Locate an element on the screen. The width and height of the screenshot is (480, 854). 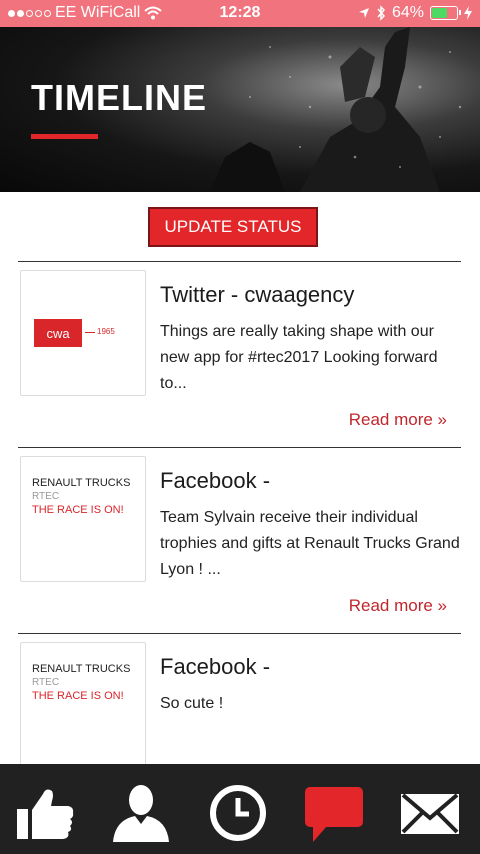
status-bar: EE WiFiCall 12:28 64% is located at coordinates (240, 13).